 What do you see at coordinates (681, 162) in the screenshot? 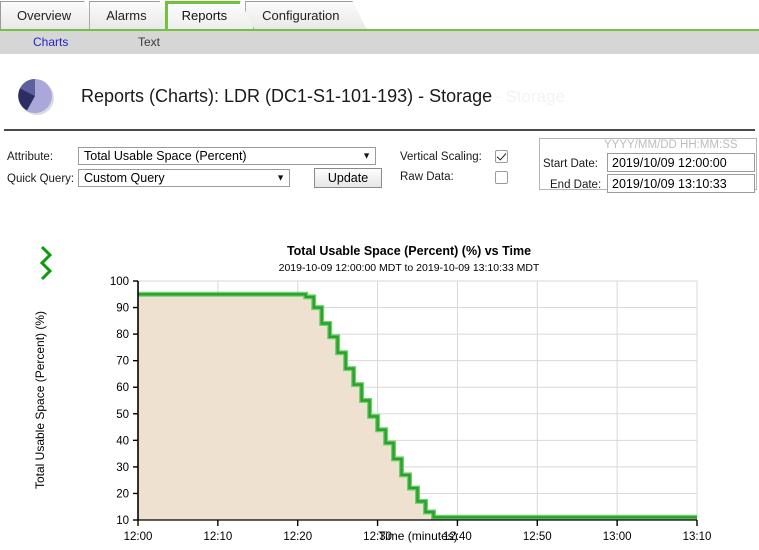
I see `start-date-input: 2019/10/09 12:00:00` at bounding box center [681, 162].